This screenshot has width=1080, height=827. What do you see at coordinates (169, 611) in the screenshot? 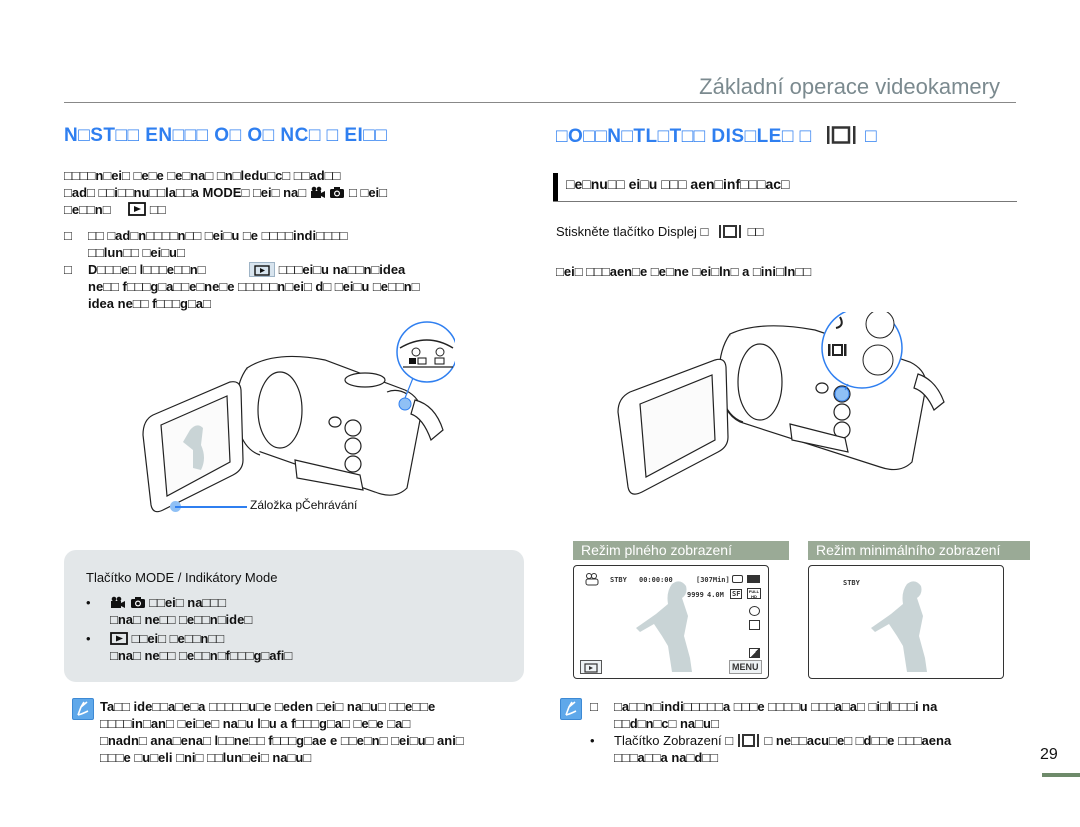
I see `mode-item-record: • □□ei□ na□□□ □na□ ne□□ □e□□n□ide□` at bounding box center [169, 611].